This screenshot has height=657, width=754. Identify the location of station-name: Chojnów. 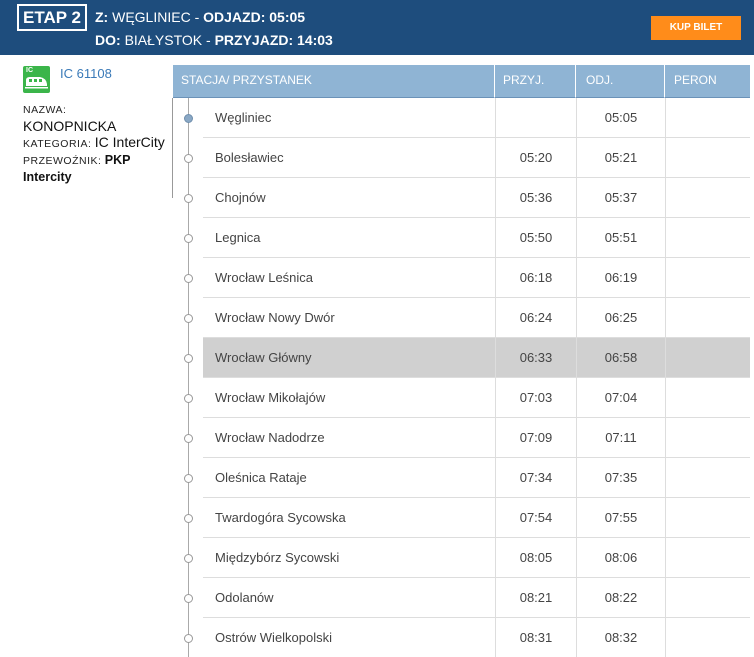
(240, 197).